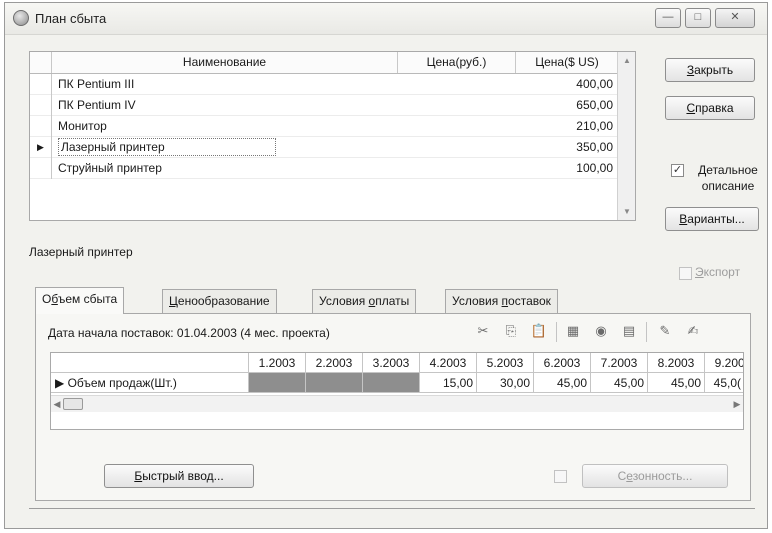 The height and width of the screenshot is (533, 772). What do you see at coordinates (594, 105) in the screenshot?
I see `product-price-usd: 650,00` at bounding box center [594, 105].